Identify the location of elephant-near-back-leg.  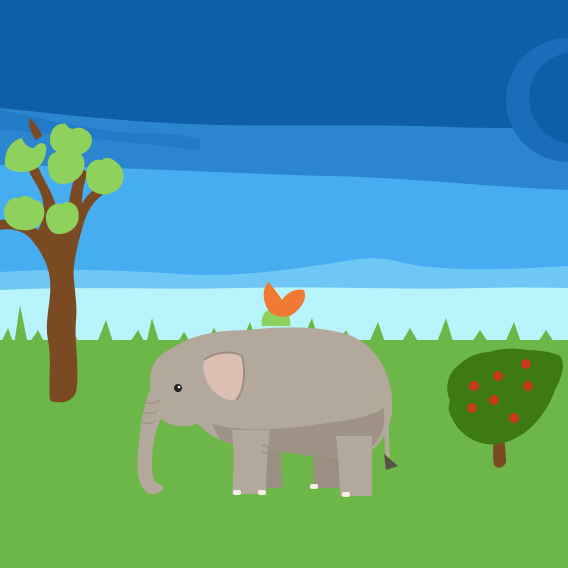
(354, 466).